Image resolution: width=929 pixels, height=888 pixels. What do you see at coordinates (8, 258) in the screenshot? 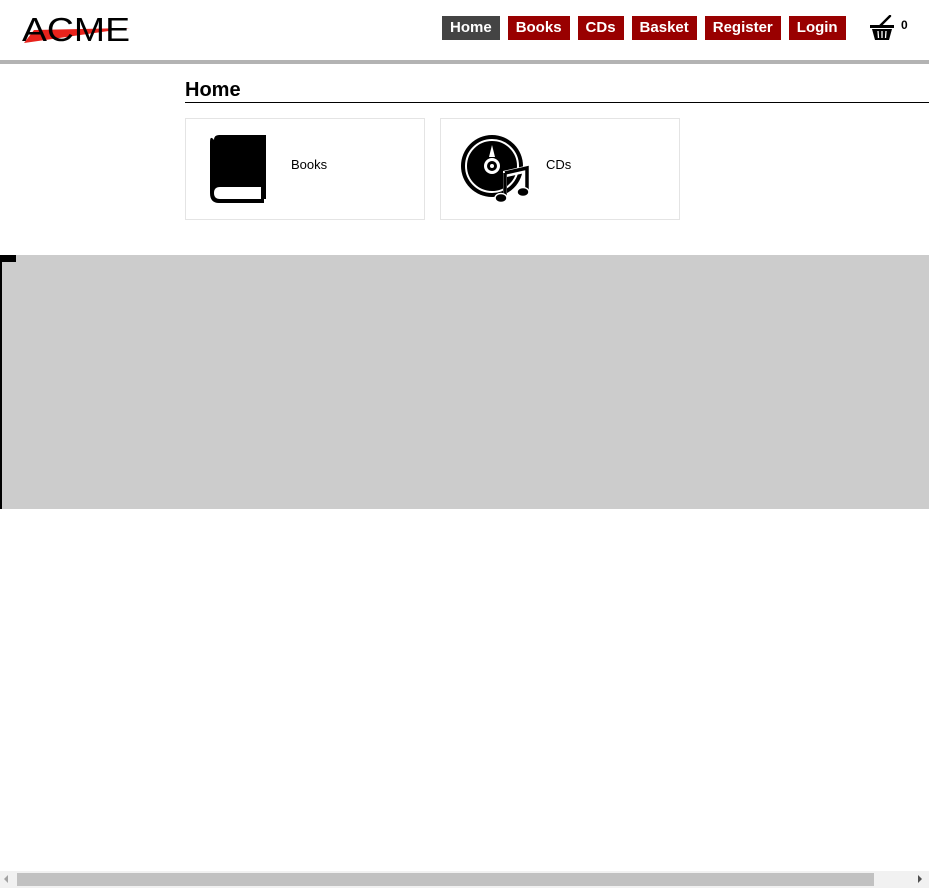
I see `frame-corner-marker` at bounding box center [8, 258].